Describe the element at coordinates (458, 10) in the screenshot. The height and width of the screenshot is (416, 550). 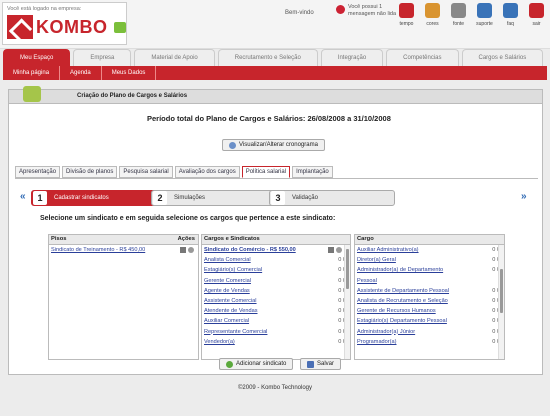
I see `fonte-icon` at that location.